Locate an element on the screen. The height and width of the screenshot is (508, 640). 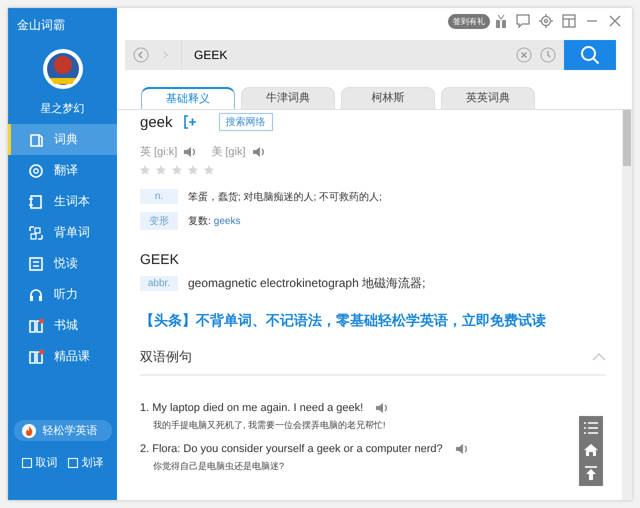
close-icon is located at coordinates (615, 21).